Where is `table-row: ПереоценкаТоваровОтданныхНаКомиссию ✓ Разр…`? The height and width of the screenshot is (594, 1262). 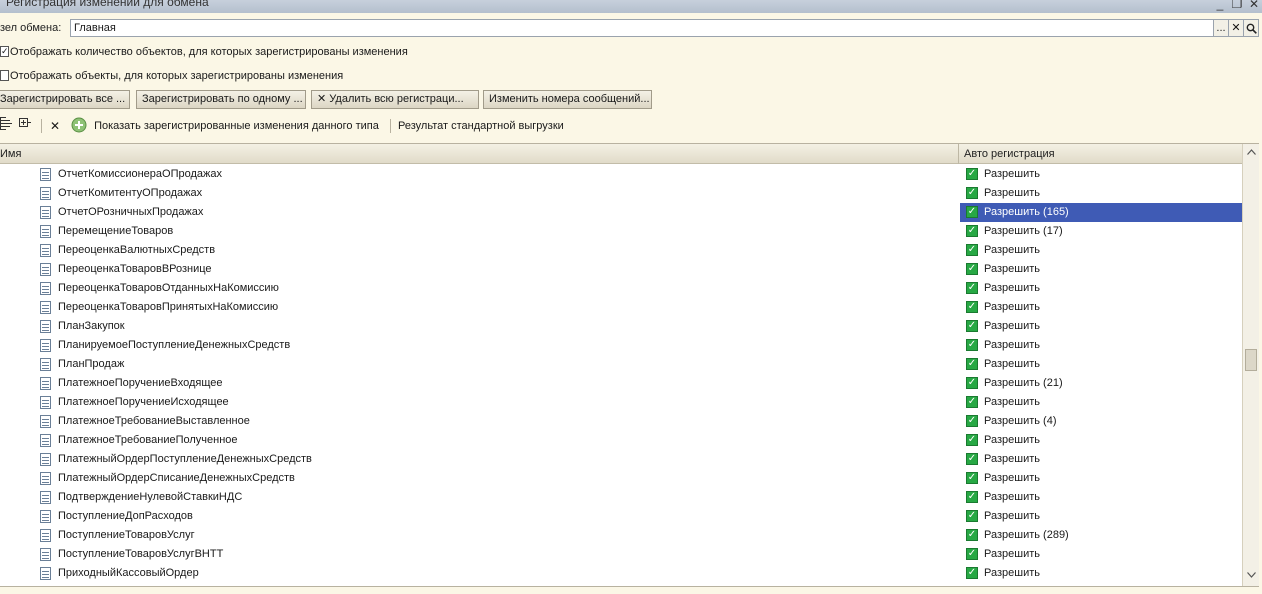
table-row: ПереоценкаТоваровОтданныхНаКомиссию ✓ Разр… is located at coordinates (621, 288).